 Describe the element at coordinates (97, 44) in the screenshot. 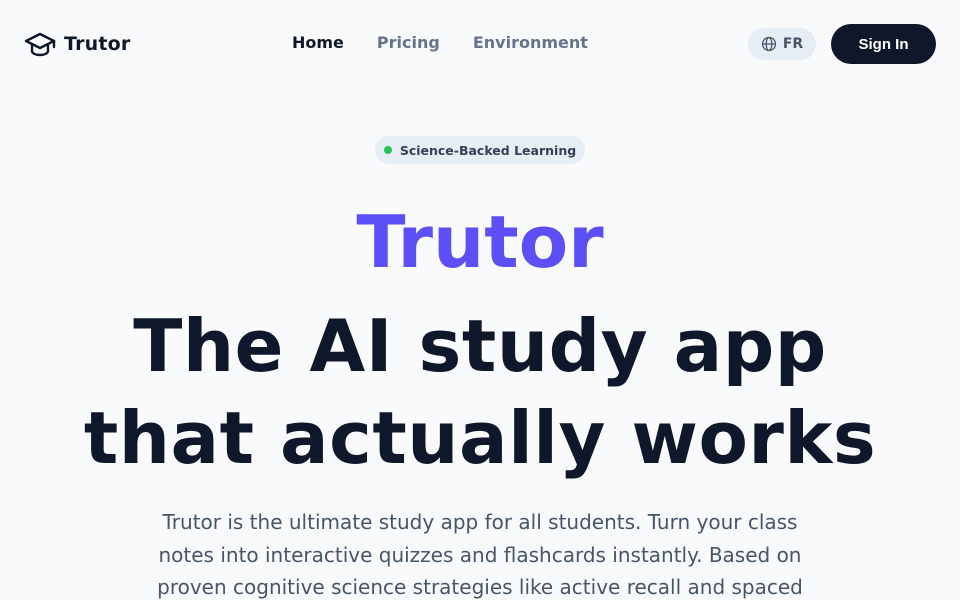

I see `logo-text: Trutor` at that location.